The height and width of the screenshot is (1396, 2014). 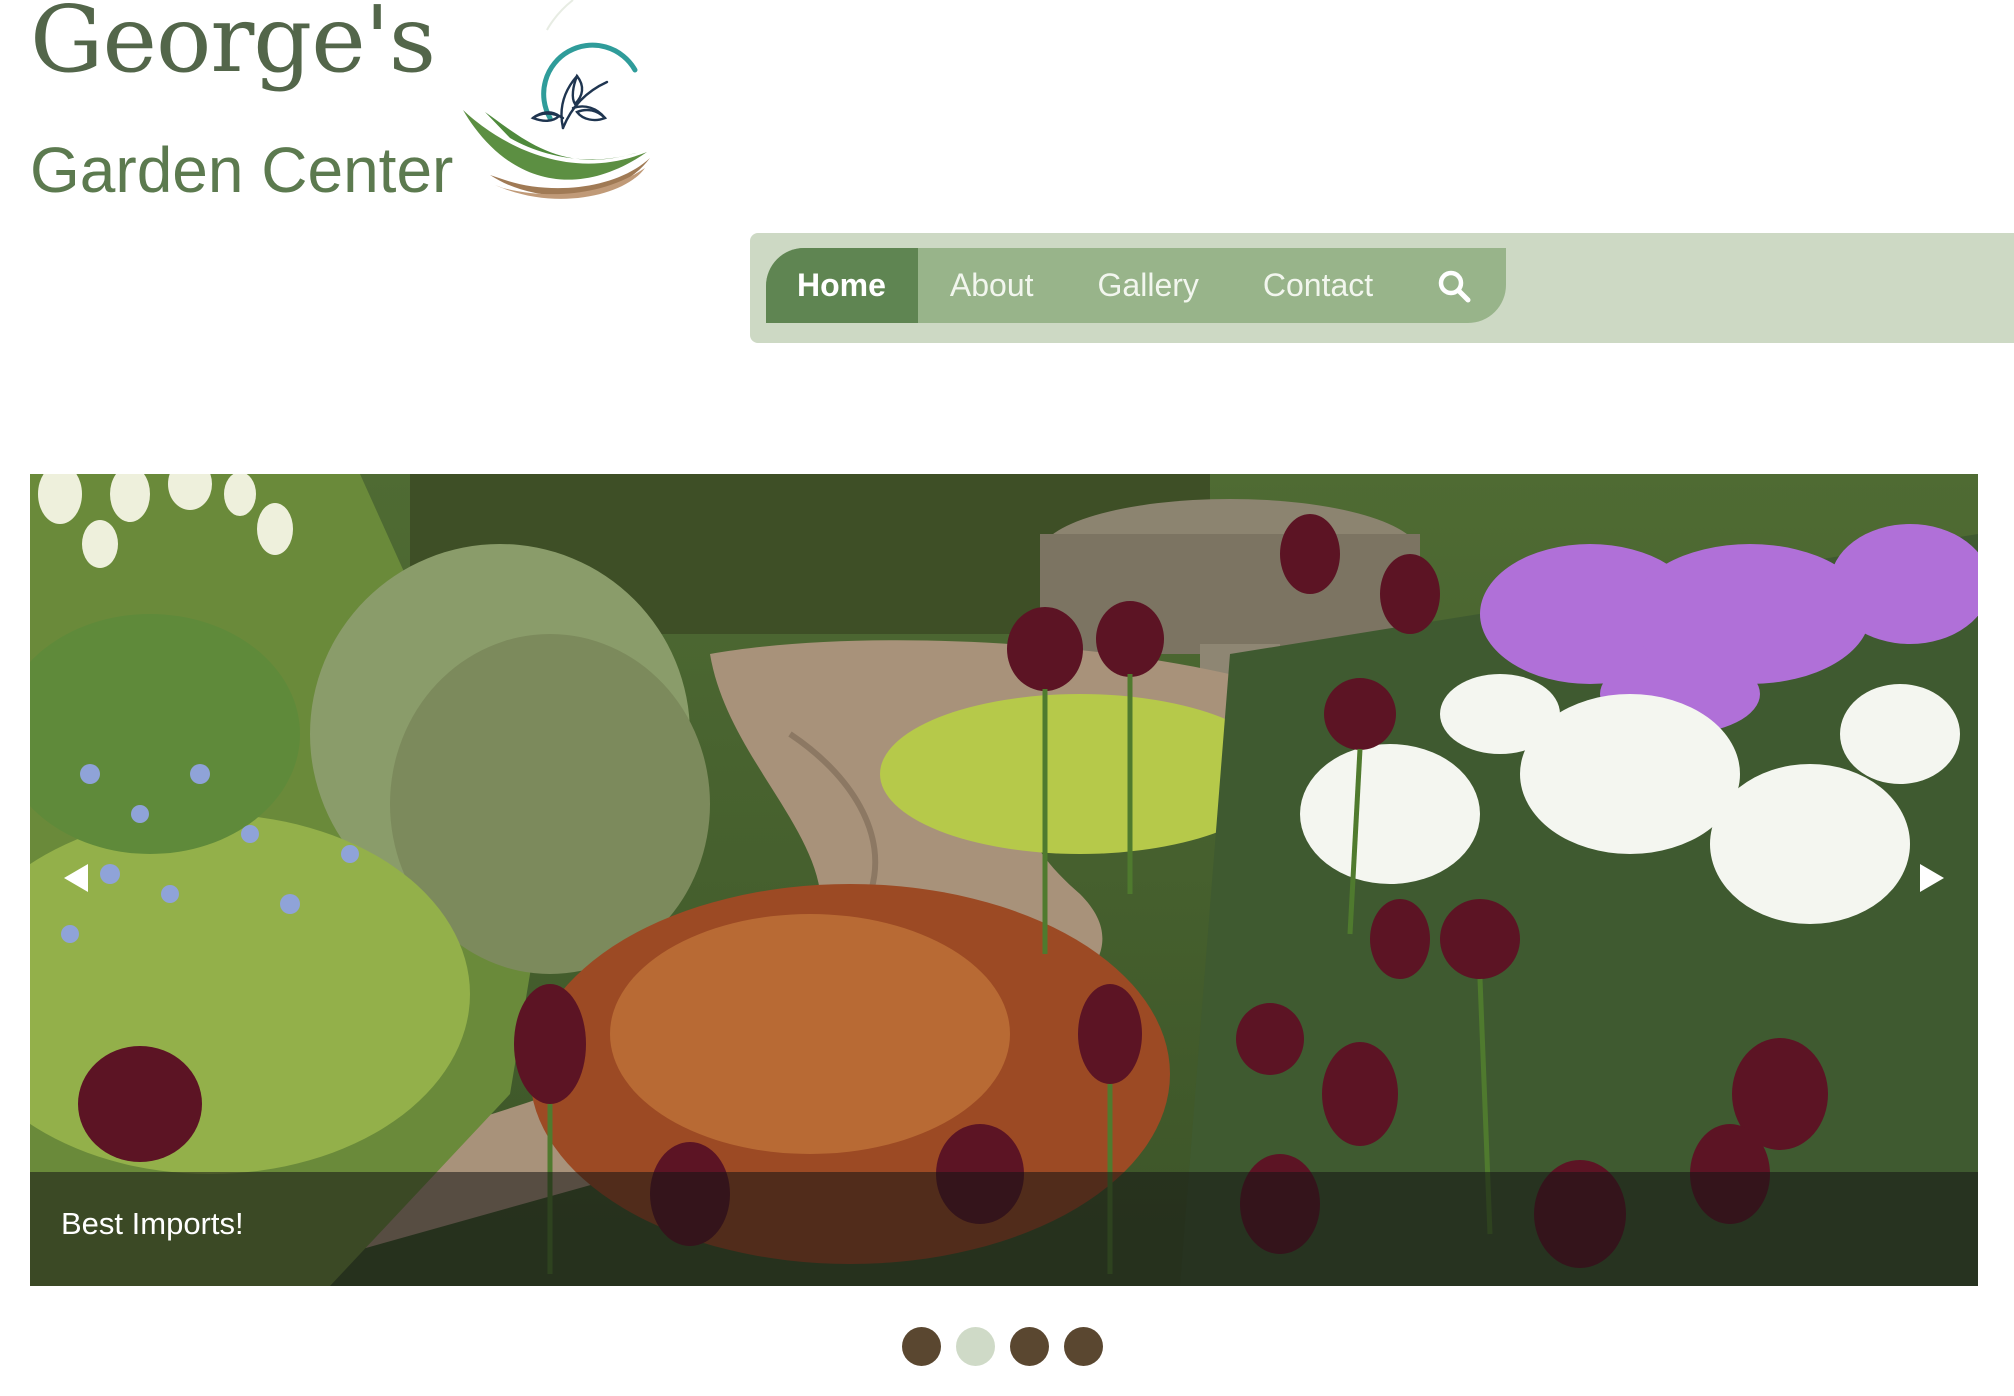 I want to click on leaf-swoosh-logo, so click(x=556, y=99).